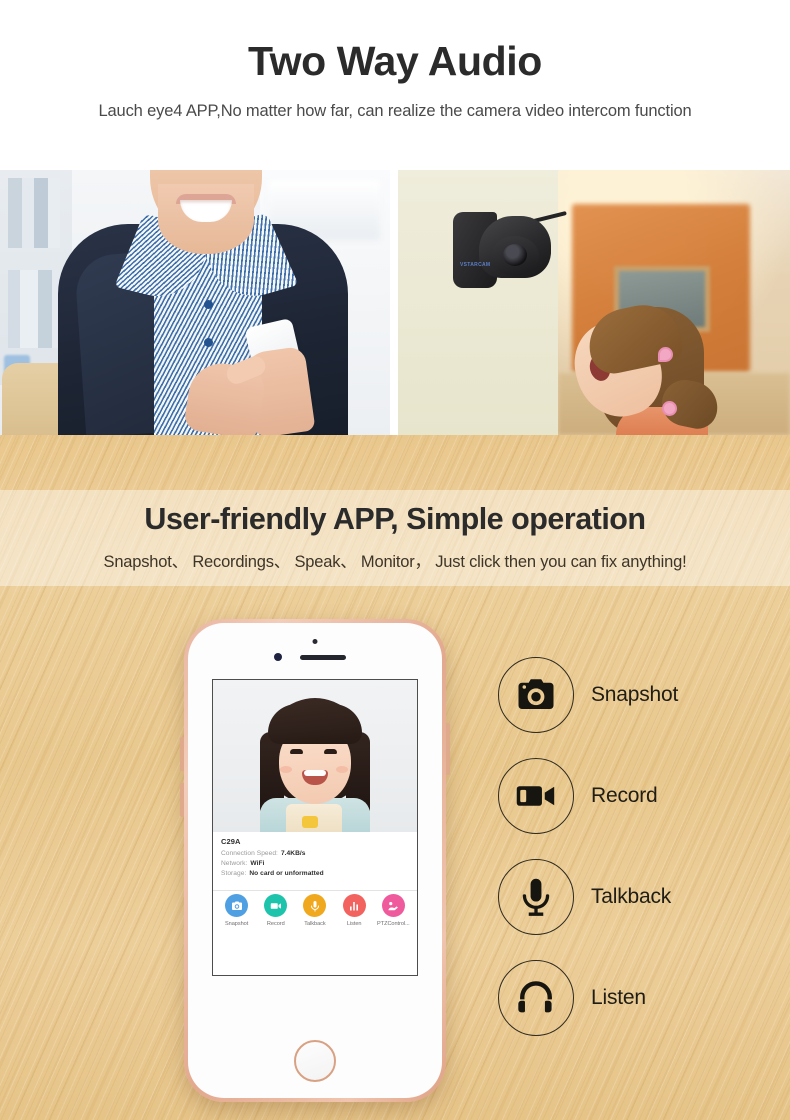  I want to click on photo-gutter, so click(394, 302).